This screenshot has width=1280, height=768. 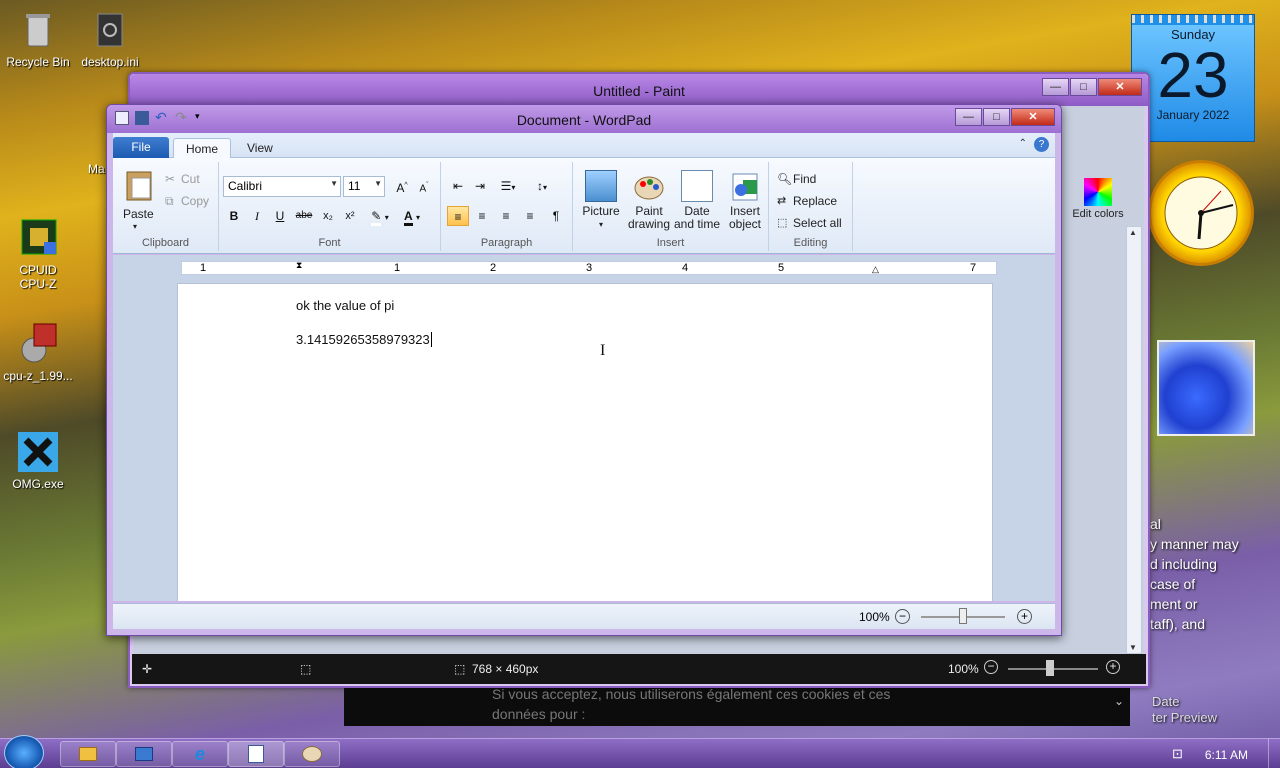 I want to click on paste-icon, so click(x=139, y=184).